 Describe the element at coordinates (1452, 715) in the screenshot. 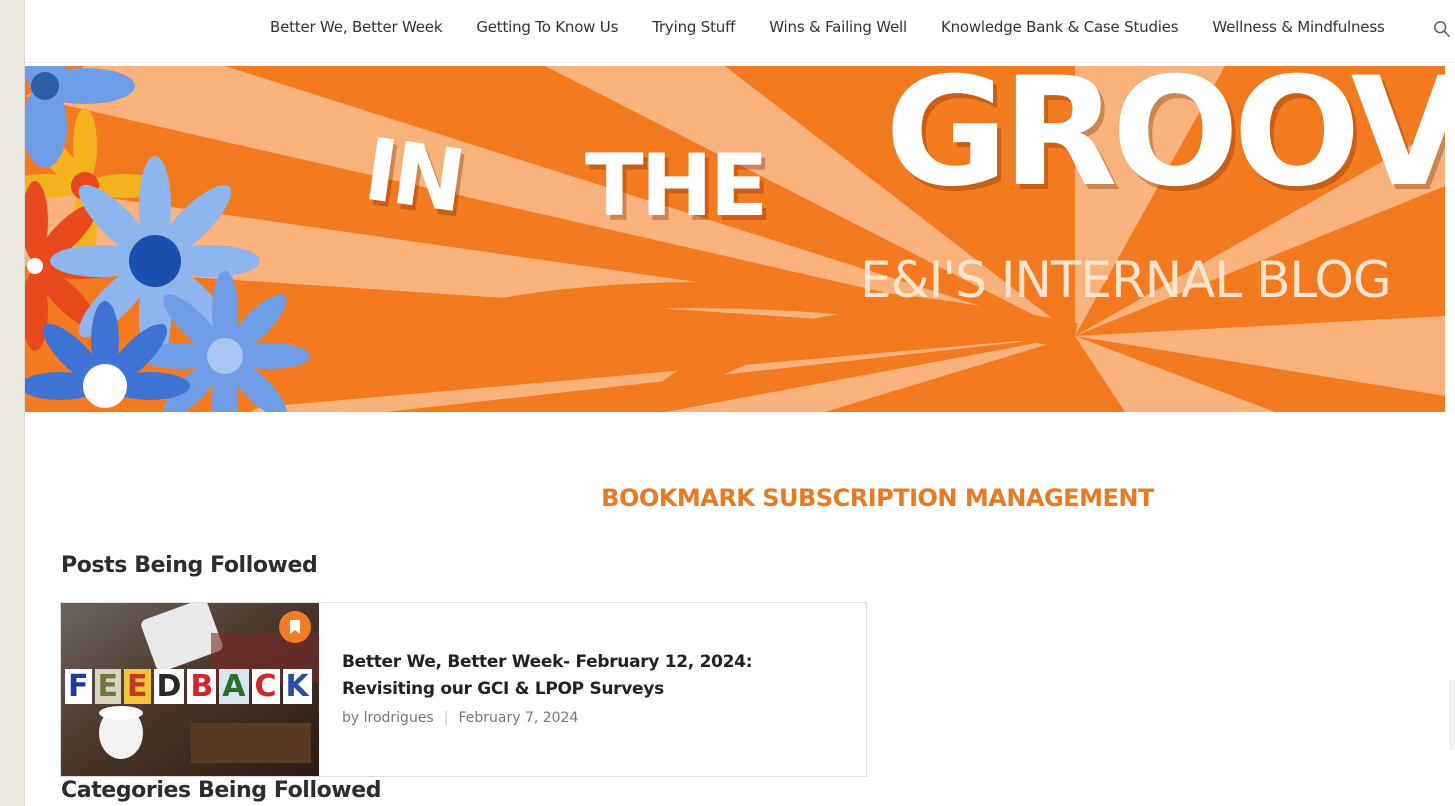

I see `scrollbar-track` at that location.